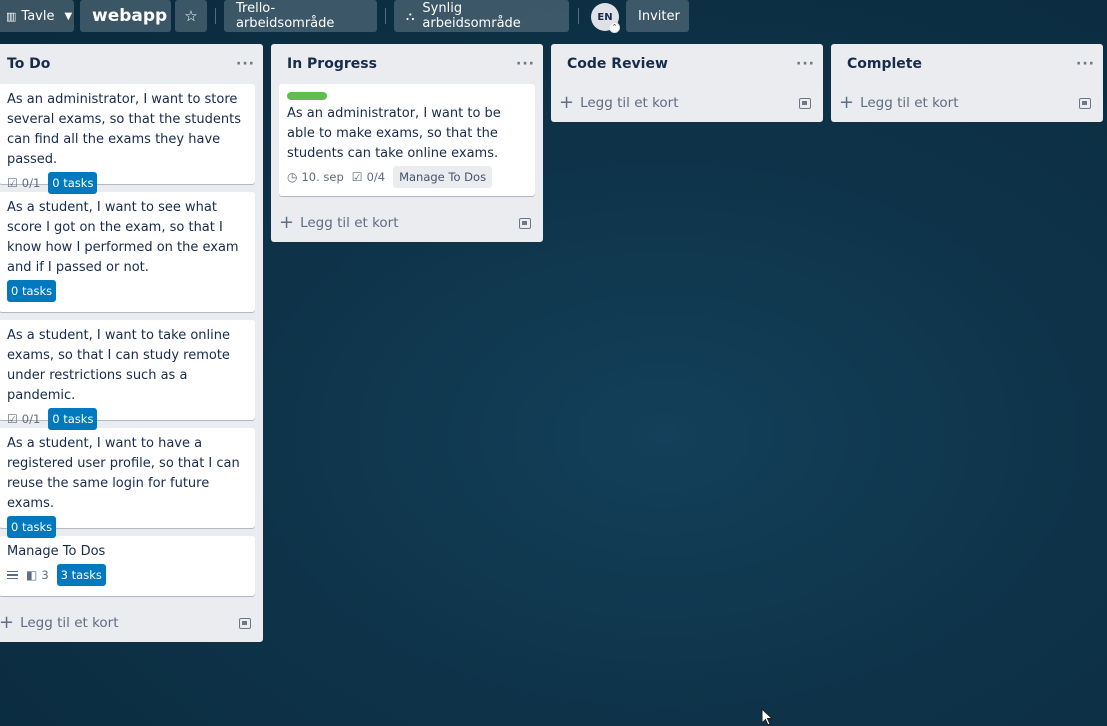 Image resolution: width=1107 pixels, height=726 pixels. What do you see at coordinates (307, 96) in the screenshot?
I see `card-label-green` at bounding box center [307, 96].